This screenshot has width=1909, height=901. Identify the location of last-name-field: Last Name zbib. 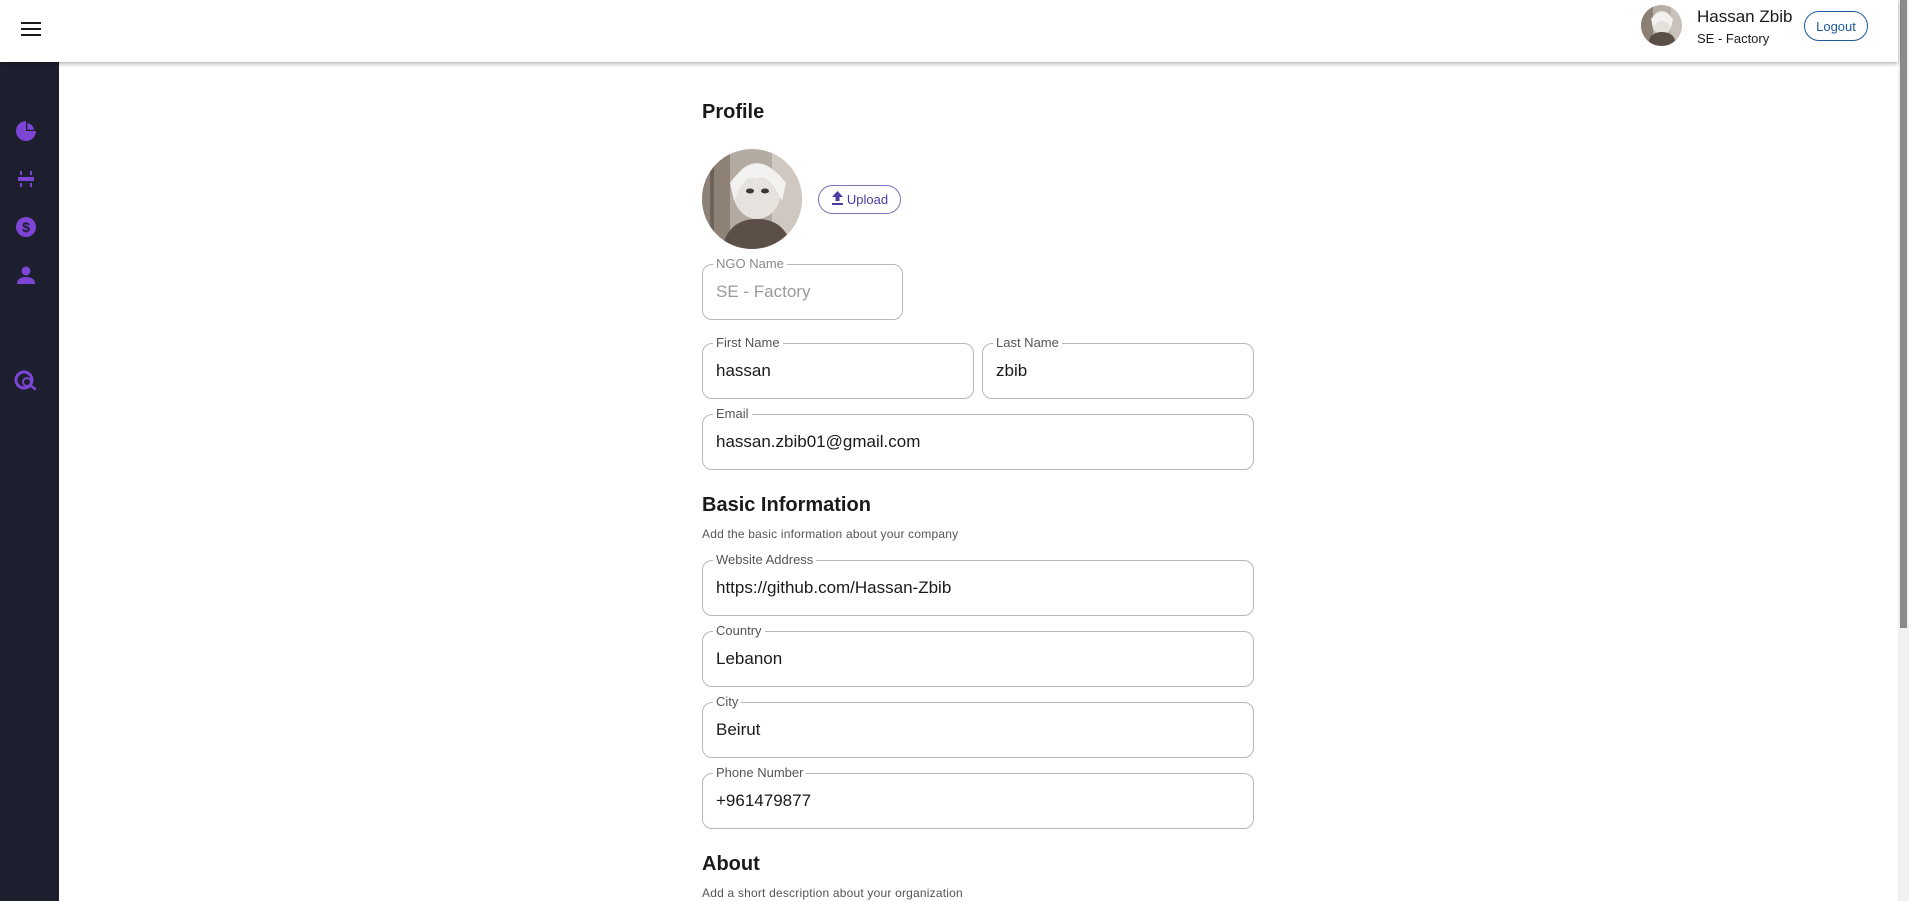
(1118, 367).